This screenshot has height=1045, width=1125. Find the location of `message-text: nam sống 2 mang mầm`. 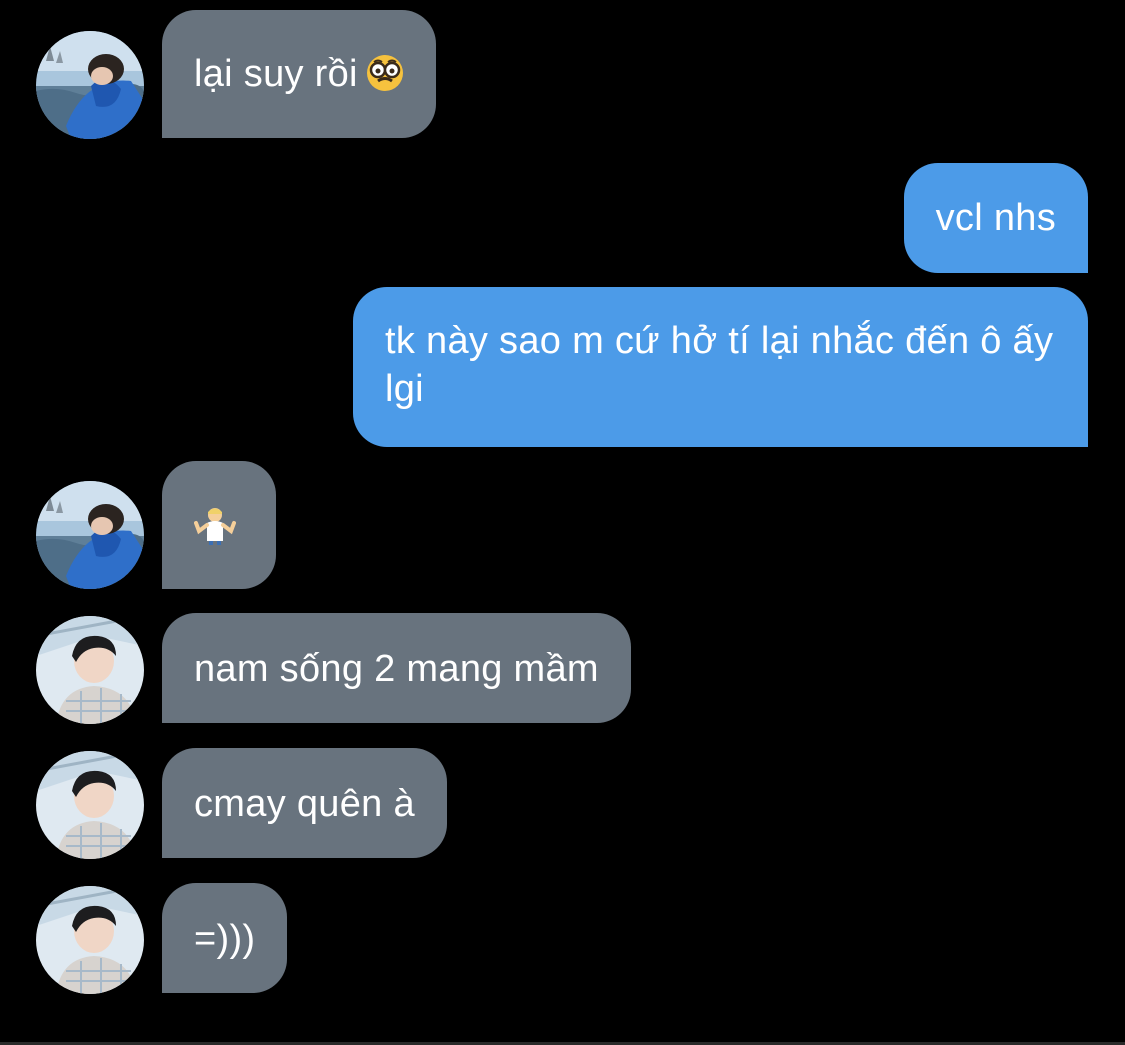

message-text: nam sống 2 mang mầm is located at coordinates (396, 669).